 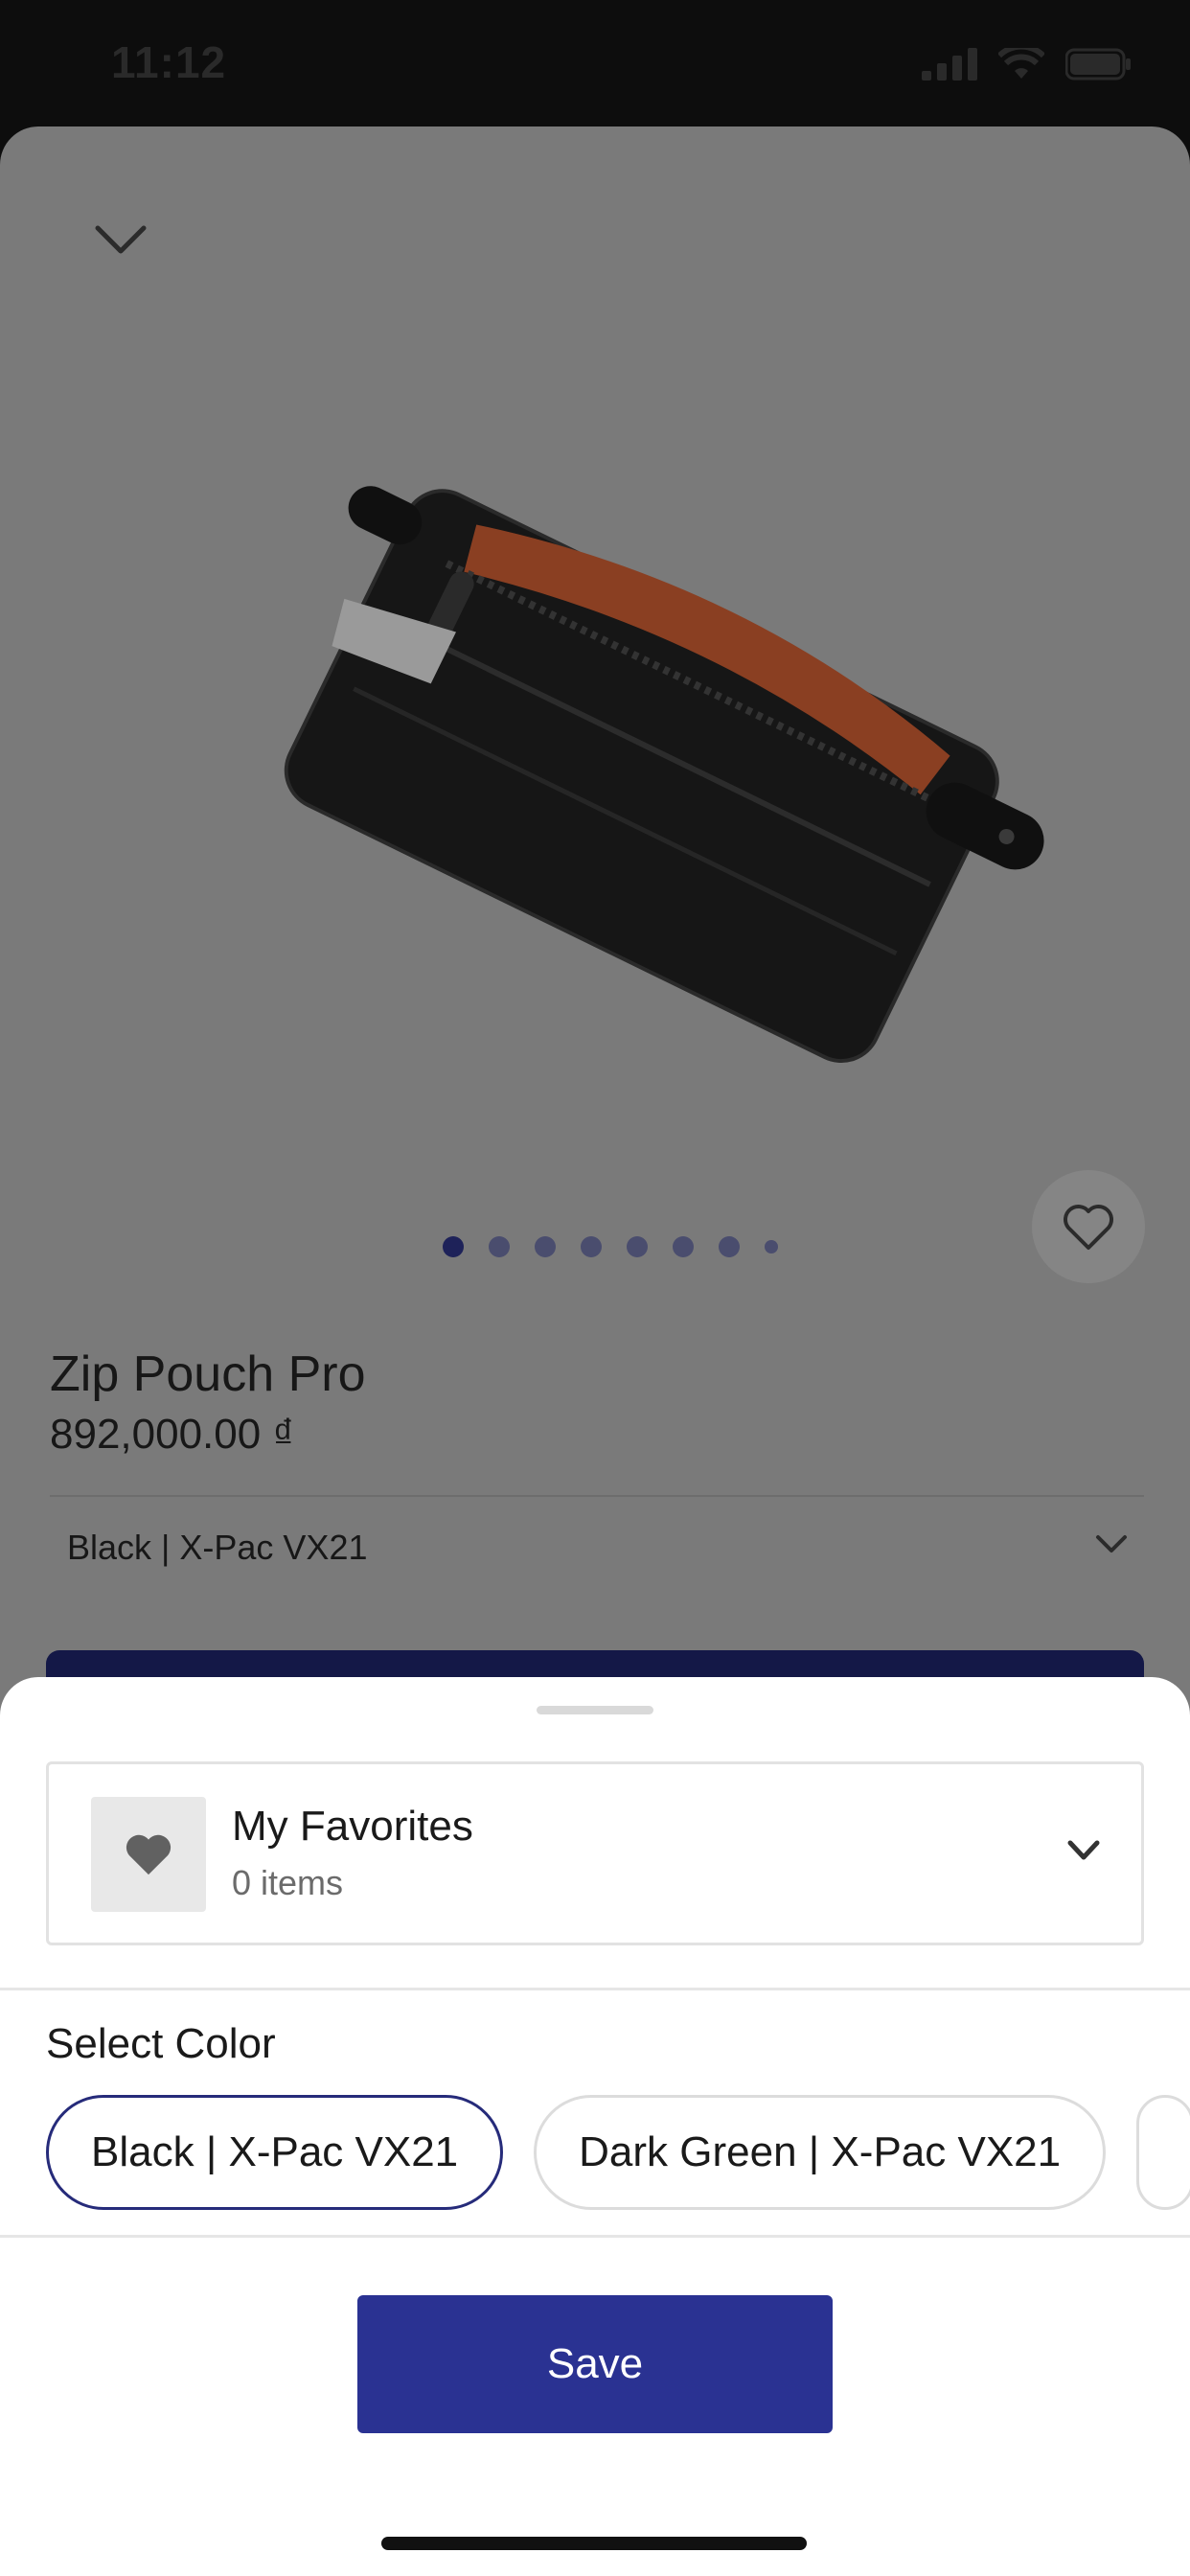 I want to click on image-pager, so click(x=610, y=1246).